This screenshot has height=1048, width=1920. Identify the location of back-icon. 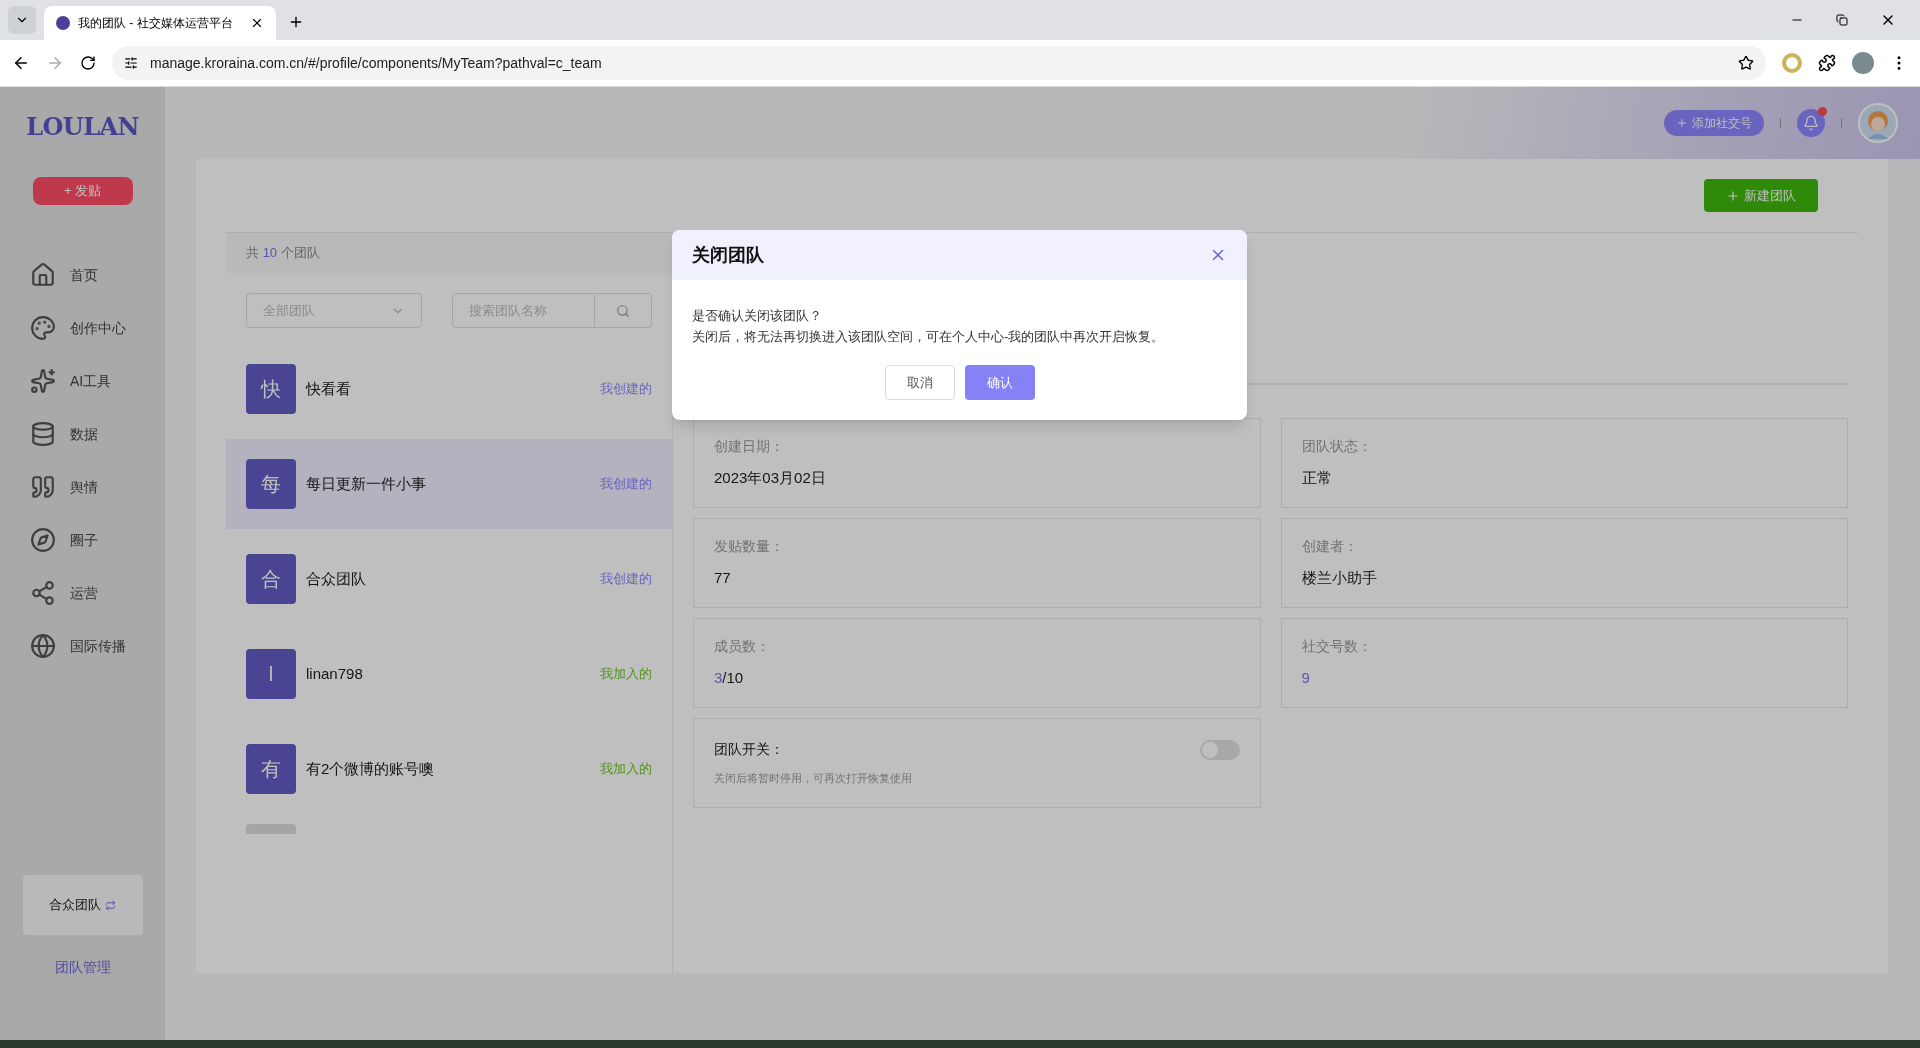
(21, 63).